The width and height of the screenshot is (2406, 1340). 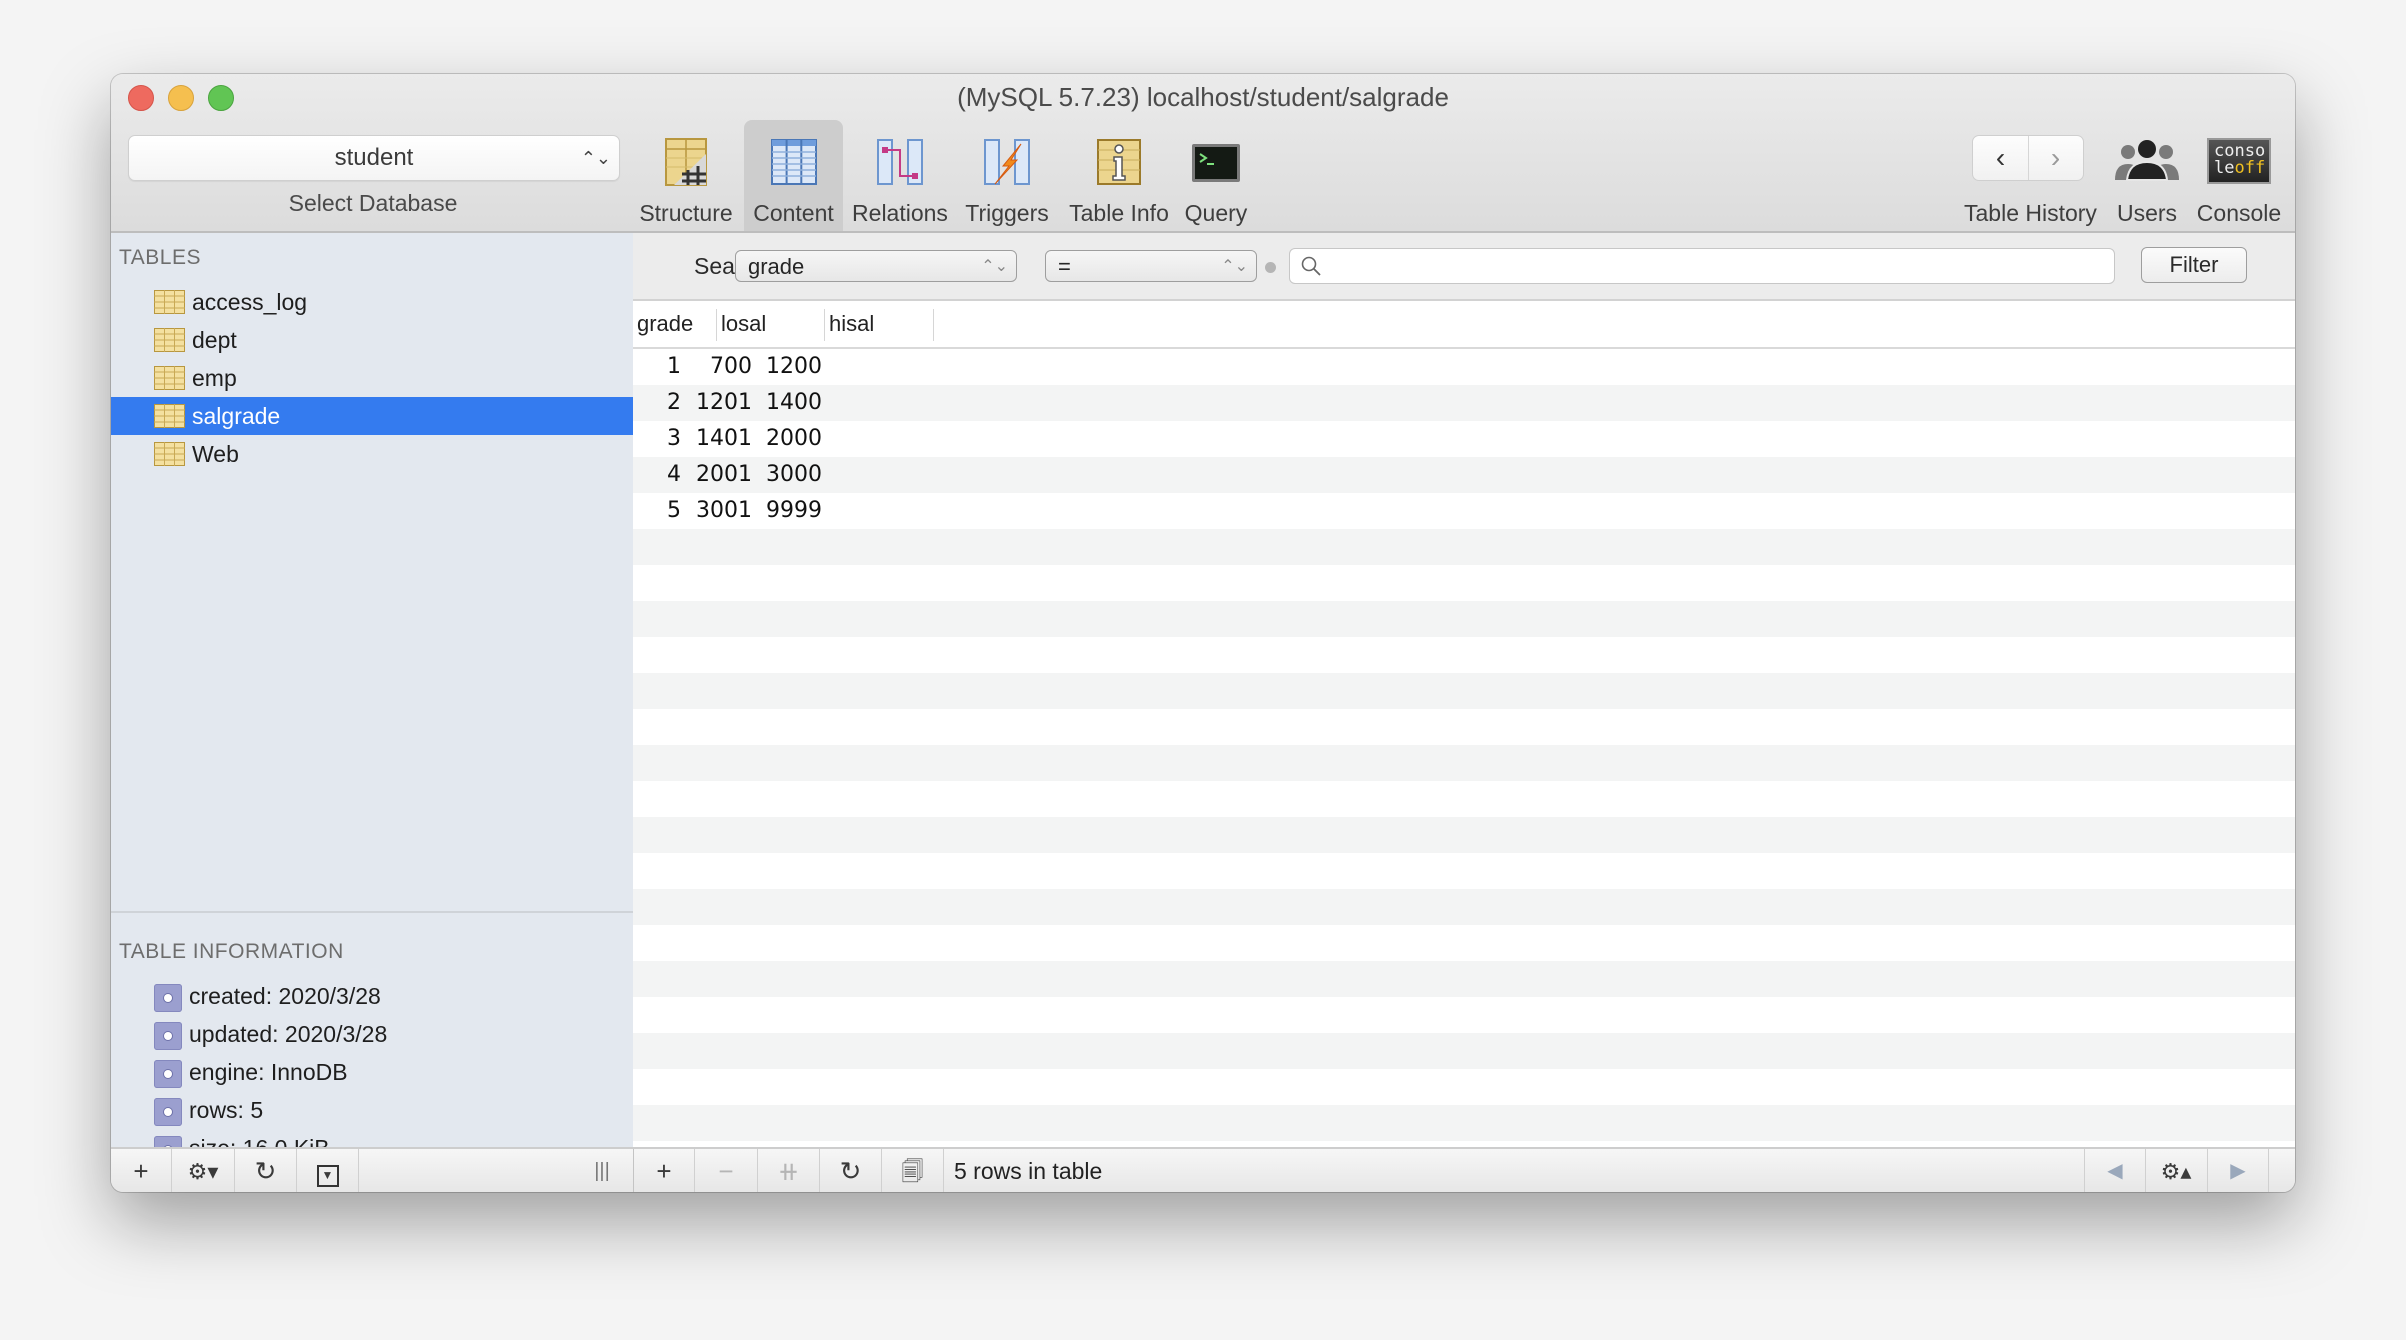 I want to click on toolbar-relations-button: Relations, so click(x=900, y=175).